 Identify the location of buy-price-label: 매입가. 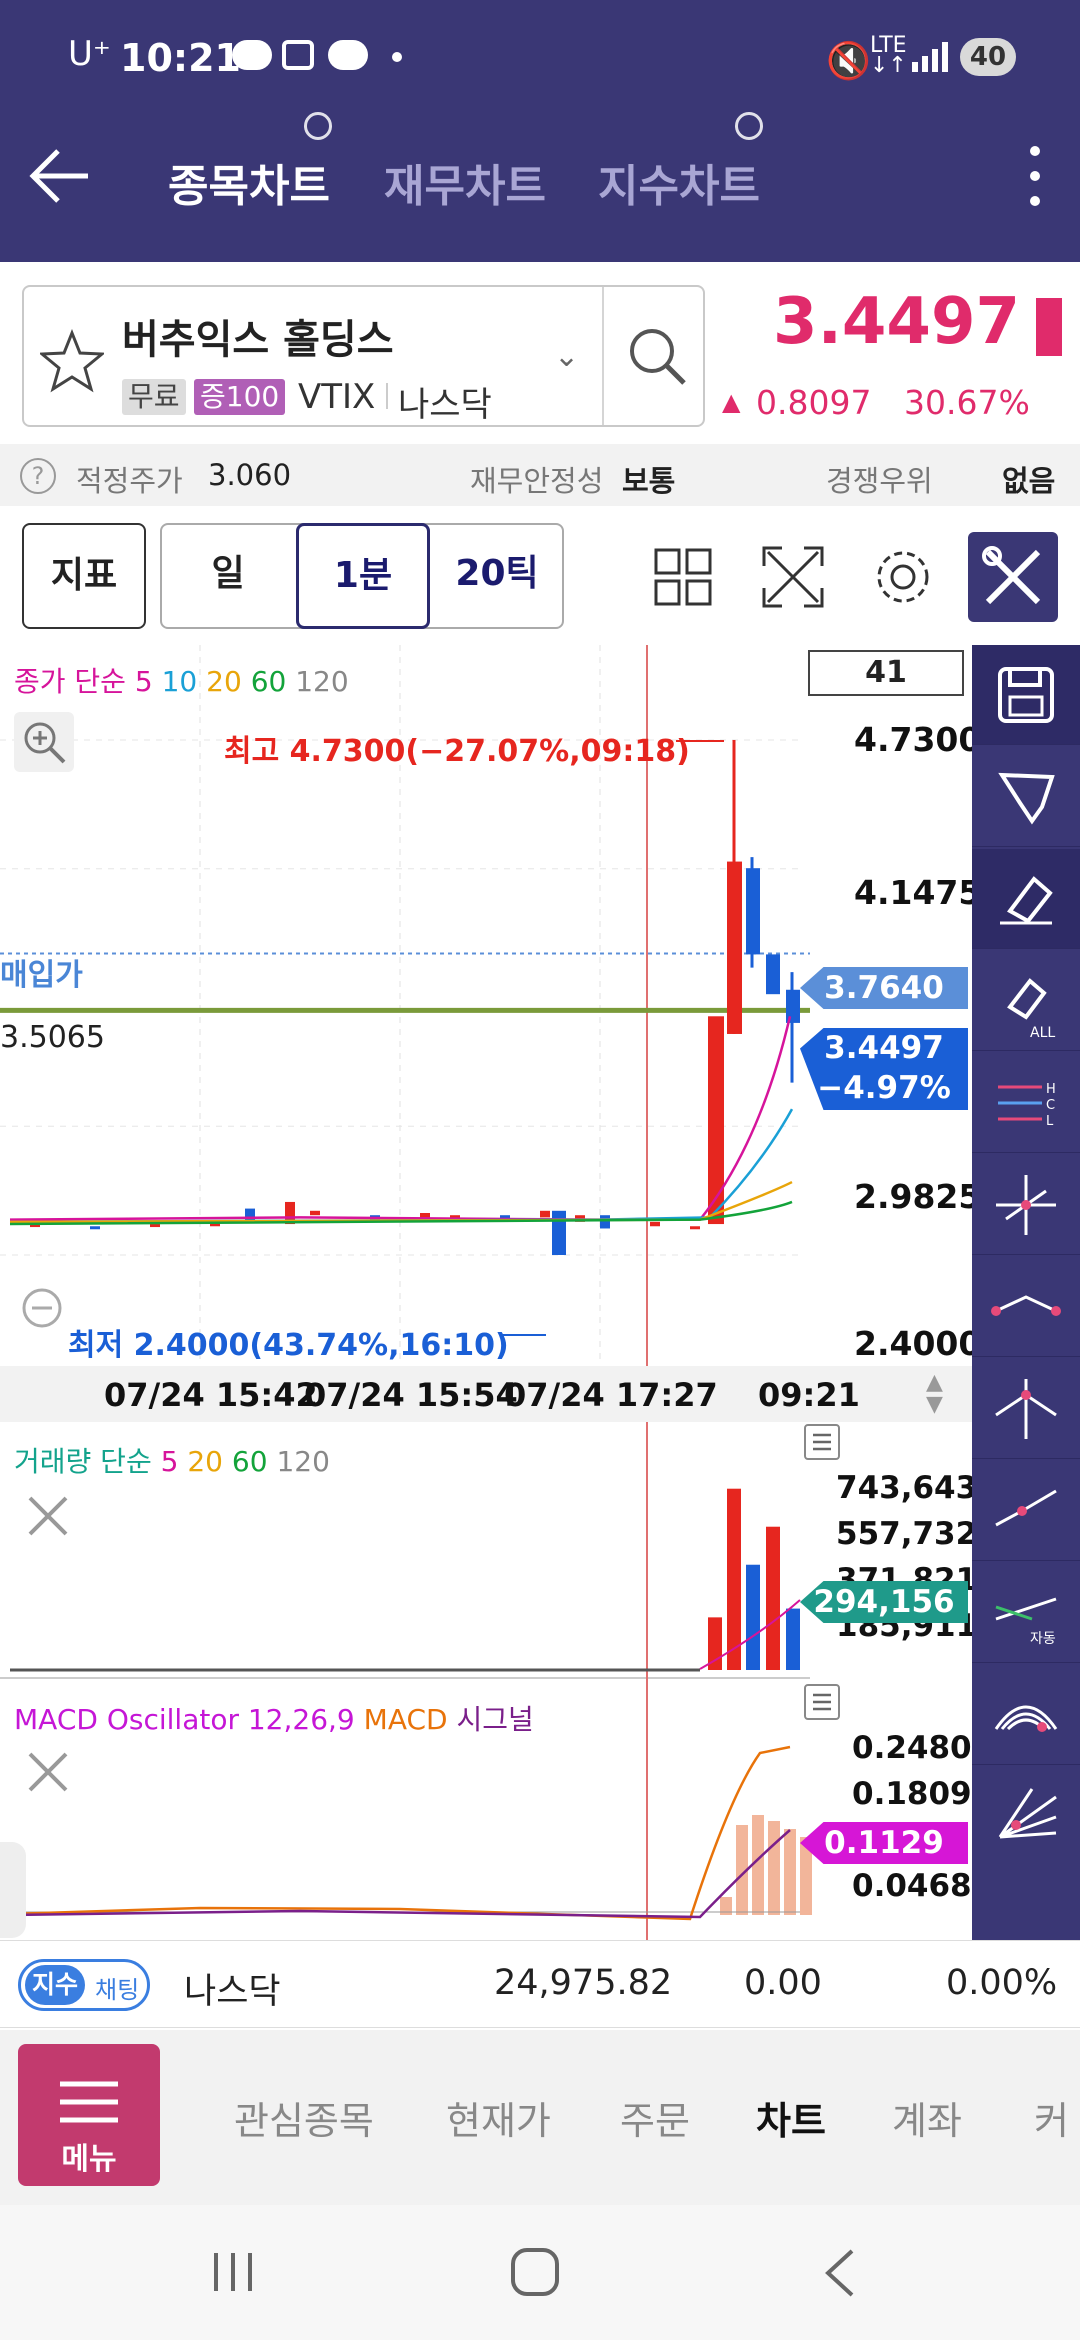
(41, 975).